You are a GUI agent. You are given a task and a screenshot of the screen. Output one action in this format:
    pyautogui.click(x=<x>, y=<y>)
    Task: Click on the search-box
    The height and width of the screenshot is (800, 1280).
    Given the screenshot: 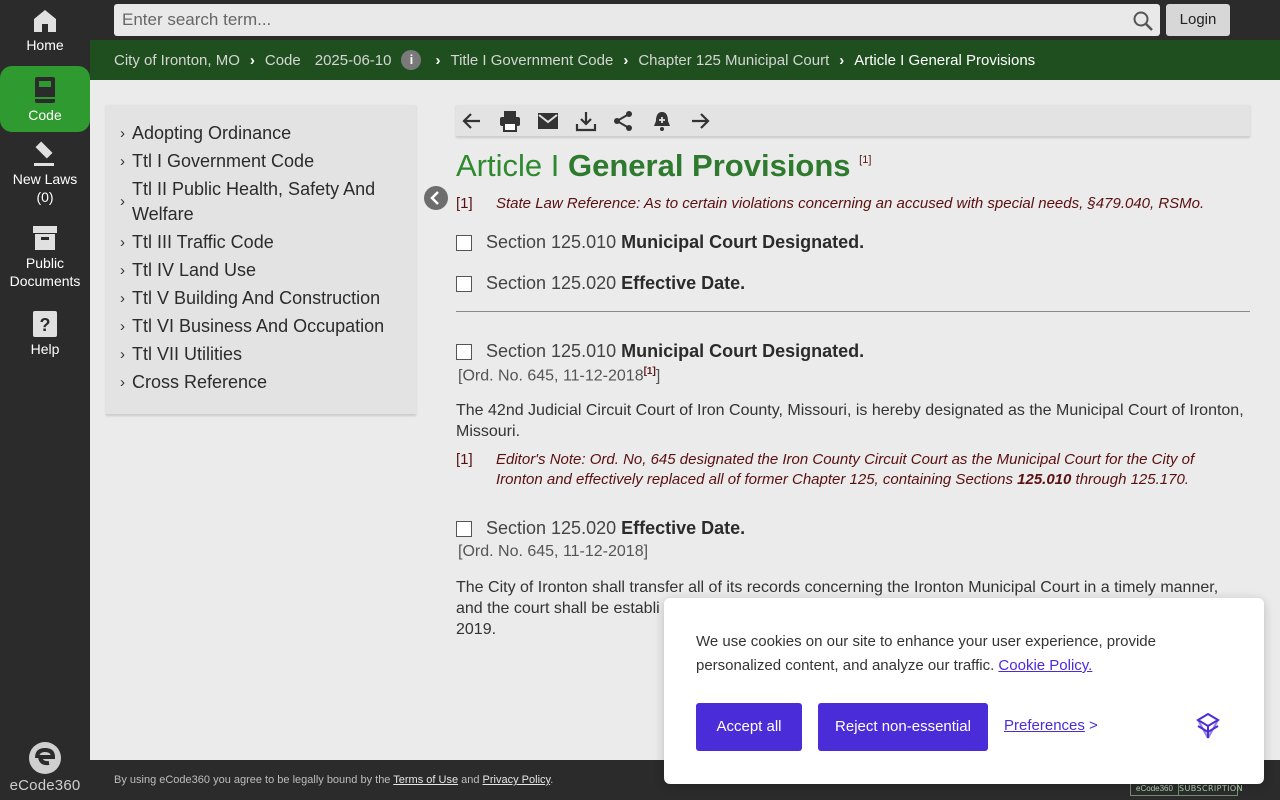 What is the action you would take?
    pyautogui.click(x=637, y=20)
    